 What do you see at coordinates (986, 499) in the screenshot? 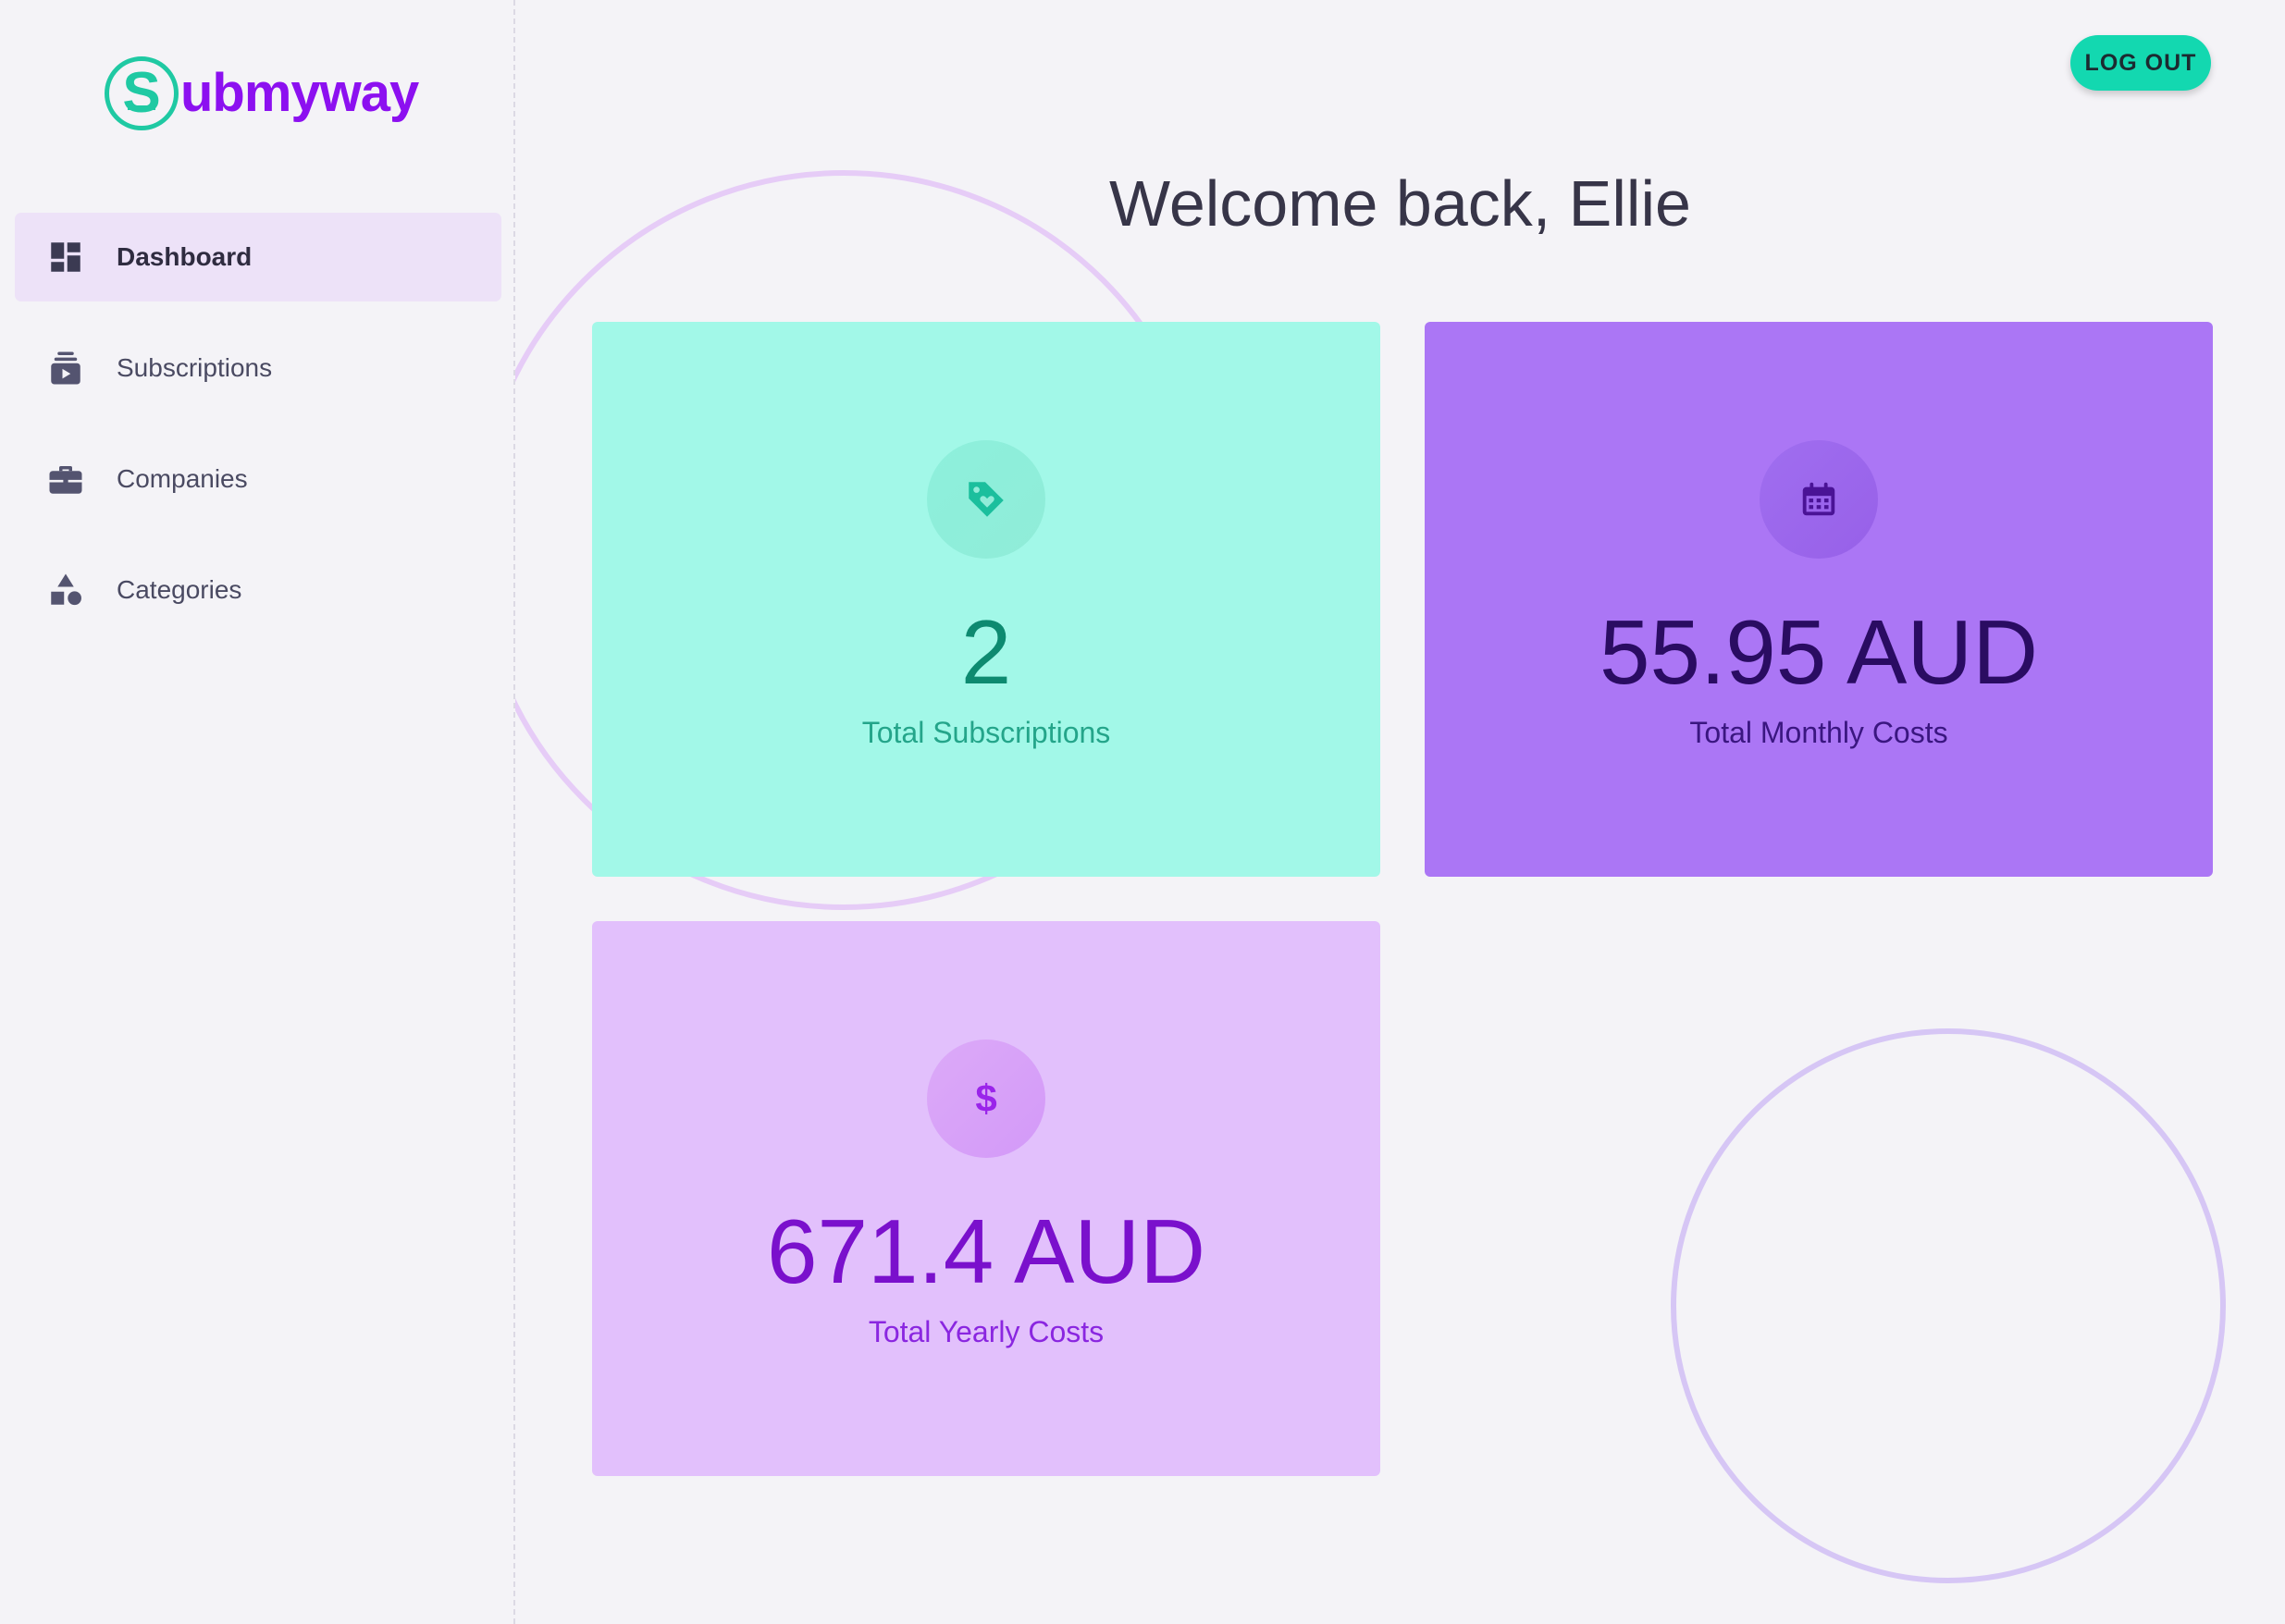
I see `tag-heart-icon` at bounding box center [986, 499].